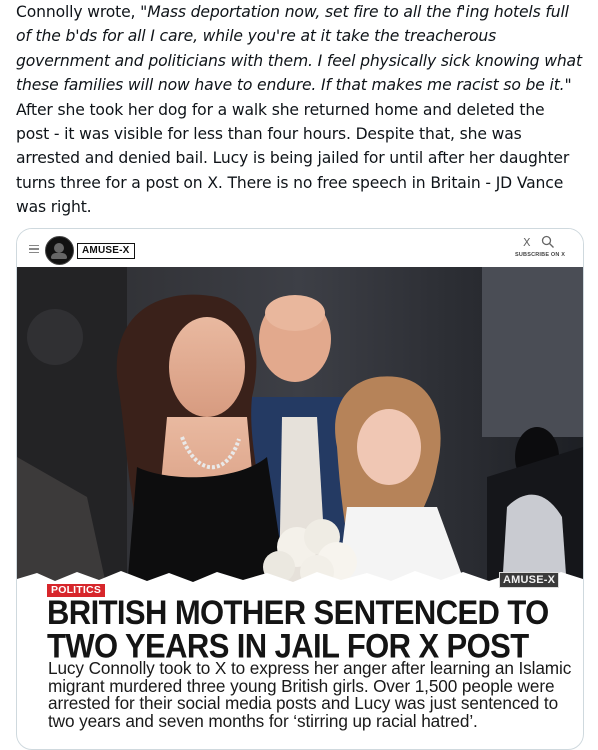  What do you see at coordinates (527, 242) in the screenshot?
I see `x-logo-icon: X` at bounding box center [527, 242].